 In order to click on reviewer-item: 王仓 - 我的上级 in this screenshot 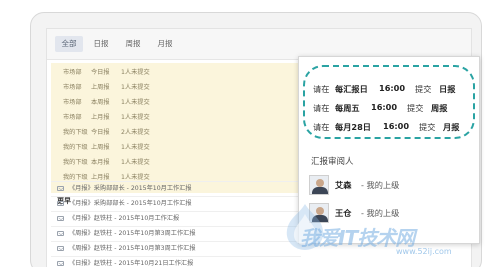, I will do `click(389, 213)`.